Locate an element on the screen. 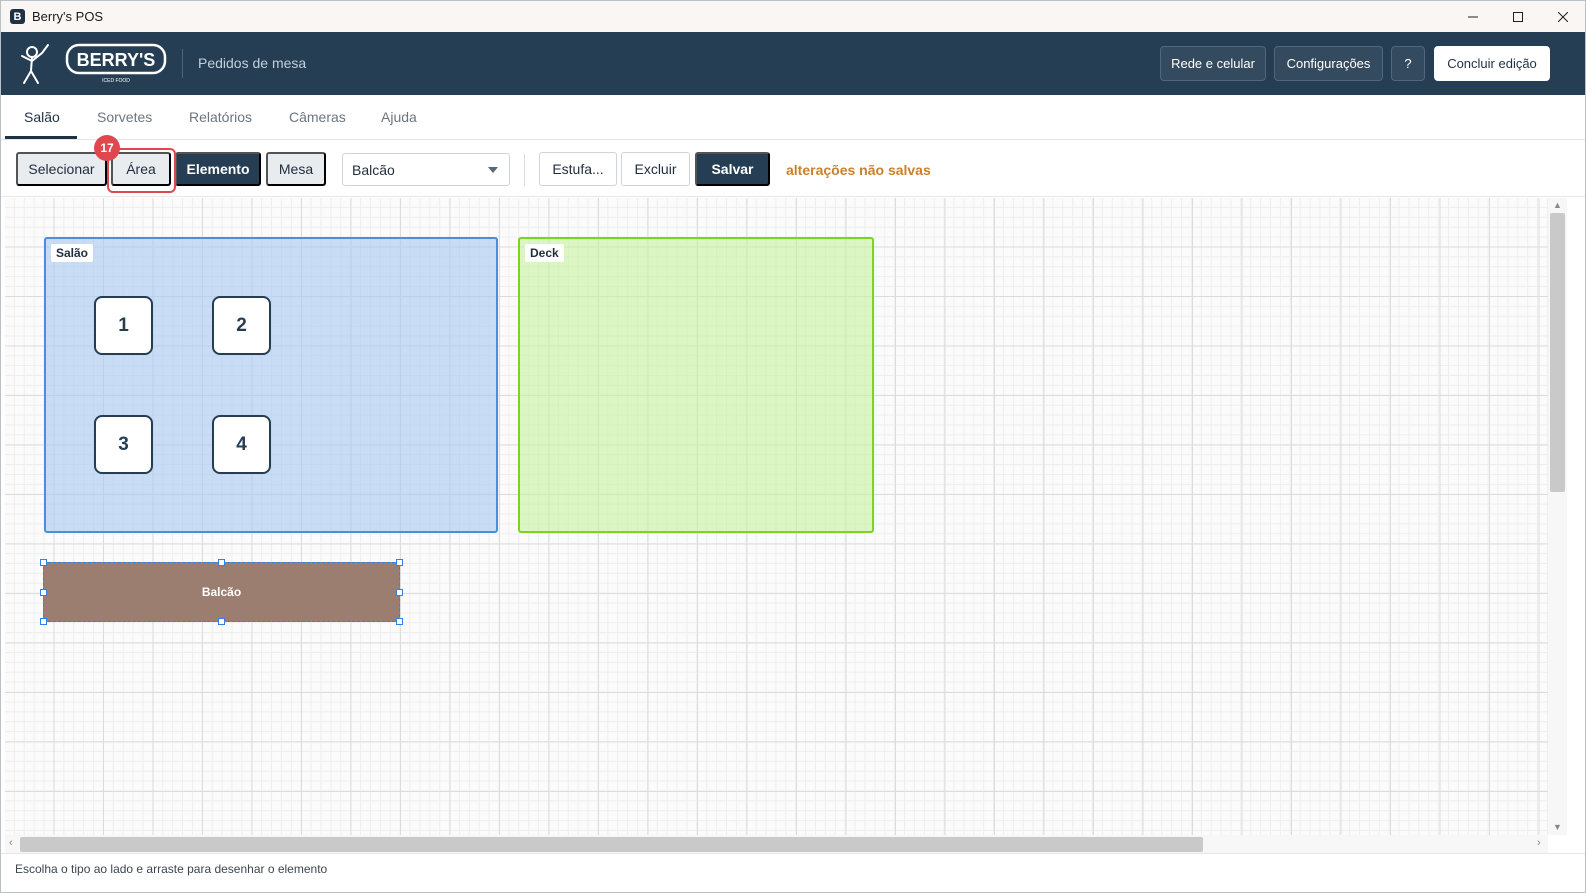 This screenshot has width=1586, height=893. minimize-button is located at coordinates (1472, 16).